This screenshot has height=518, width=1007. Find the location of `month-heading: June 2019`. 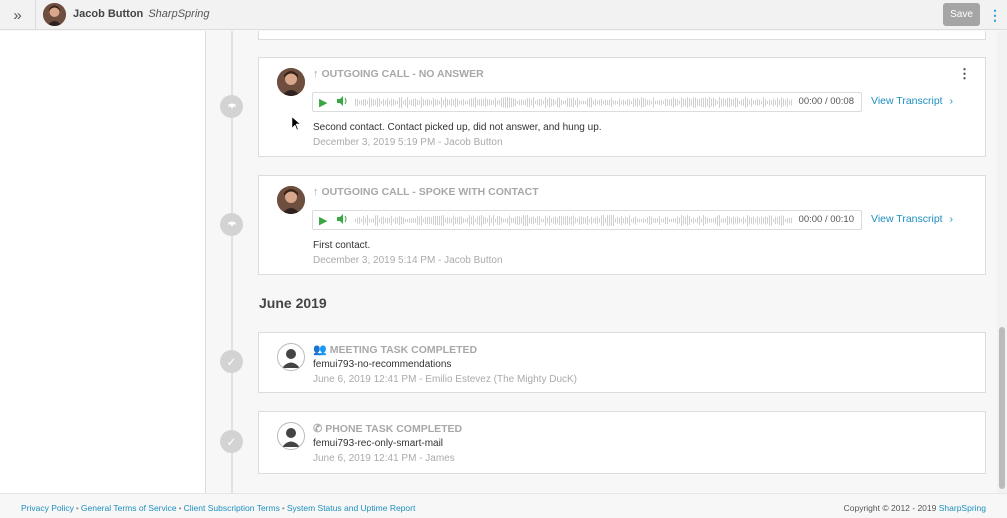

month-heading: June 2019 is located at coordinates (293, 303).